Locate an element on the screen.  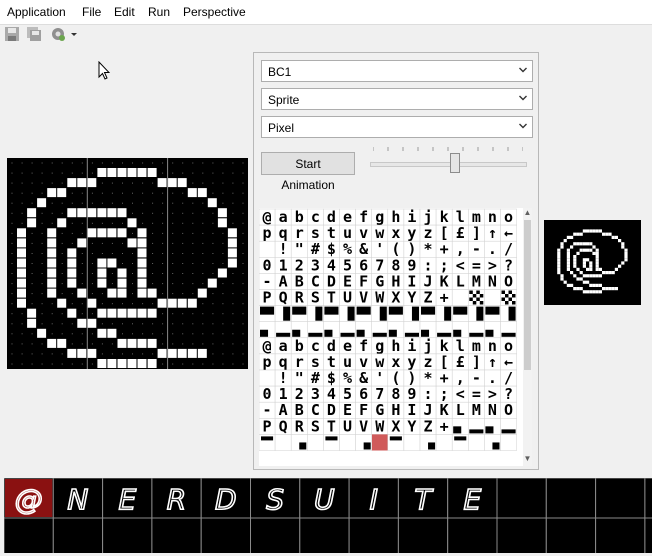
menu-run: Run is located at coordinates (159, 12).